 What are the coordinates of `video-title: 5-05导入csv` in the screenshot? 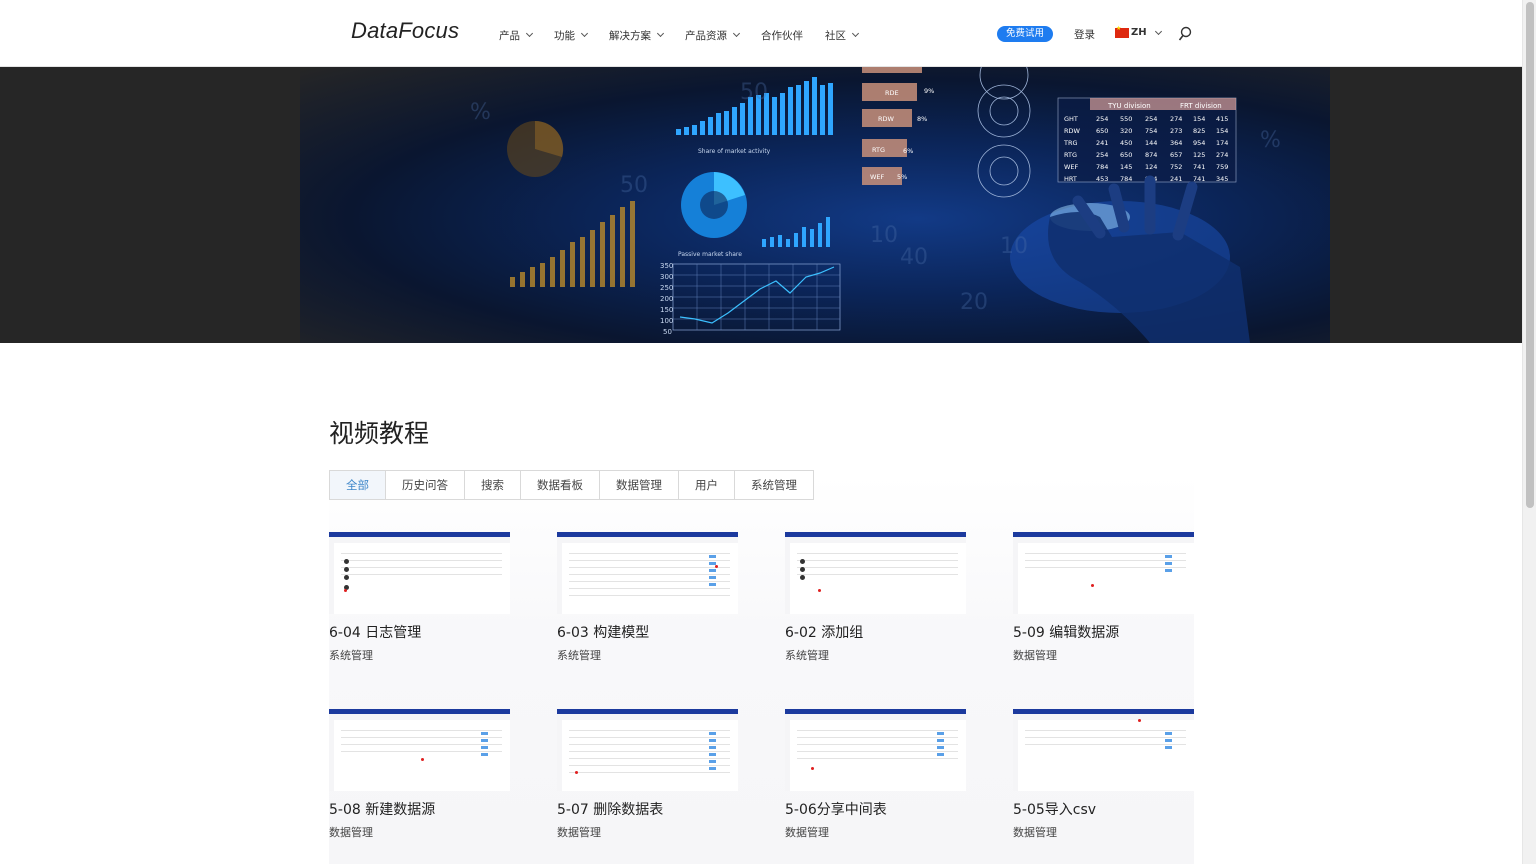 It's located at (1103, 809).